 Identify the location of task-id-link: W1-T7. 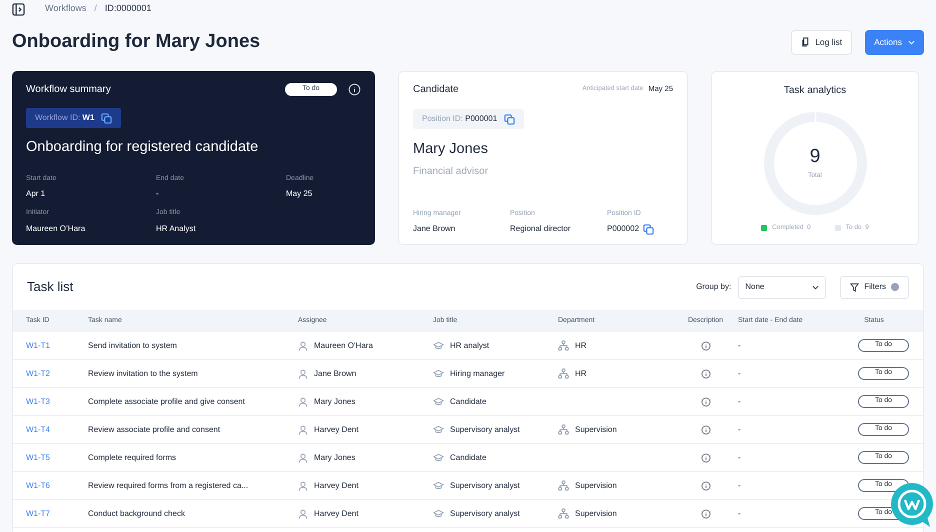
(38, 513).